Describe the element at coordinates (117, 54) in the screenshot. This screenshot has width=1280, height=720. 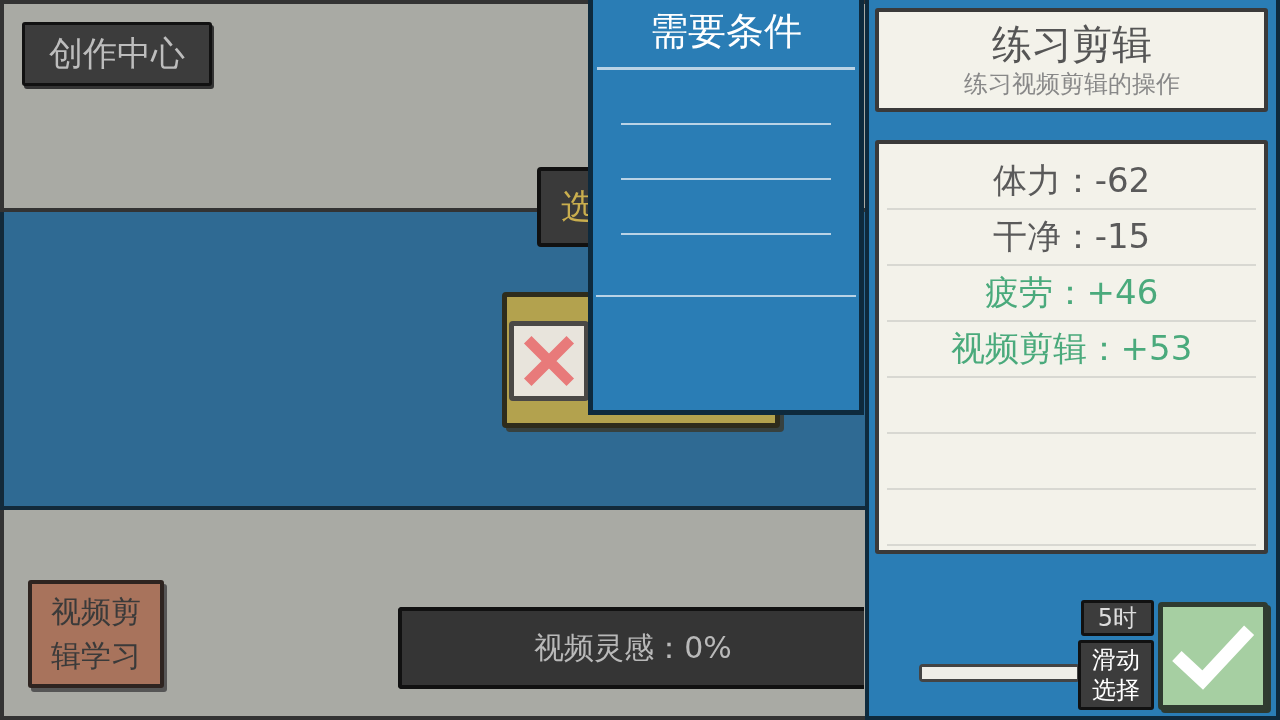
I see `creation-center-button: 创作中心` at that location.